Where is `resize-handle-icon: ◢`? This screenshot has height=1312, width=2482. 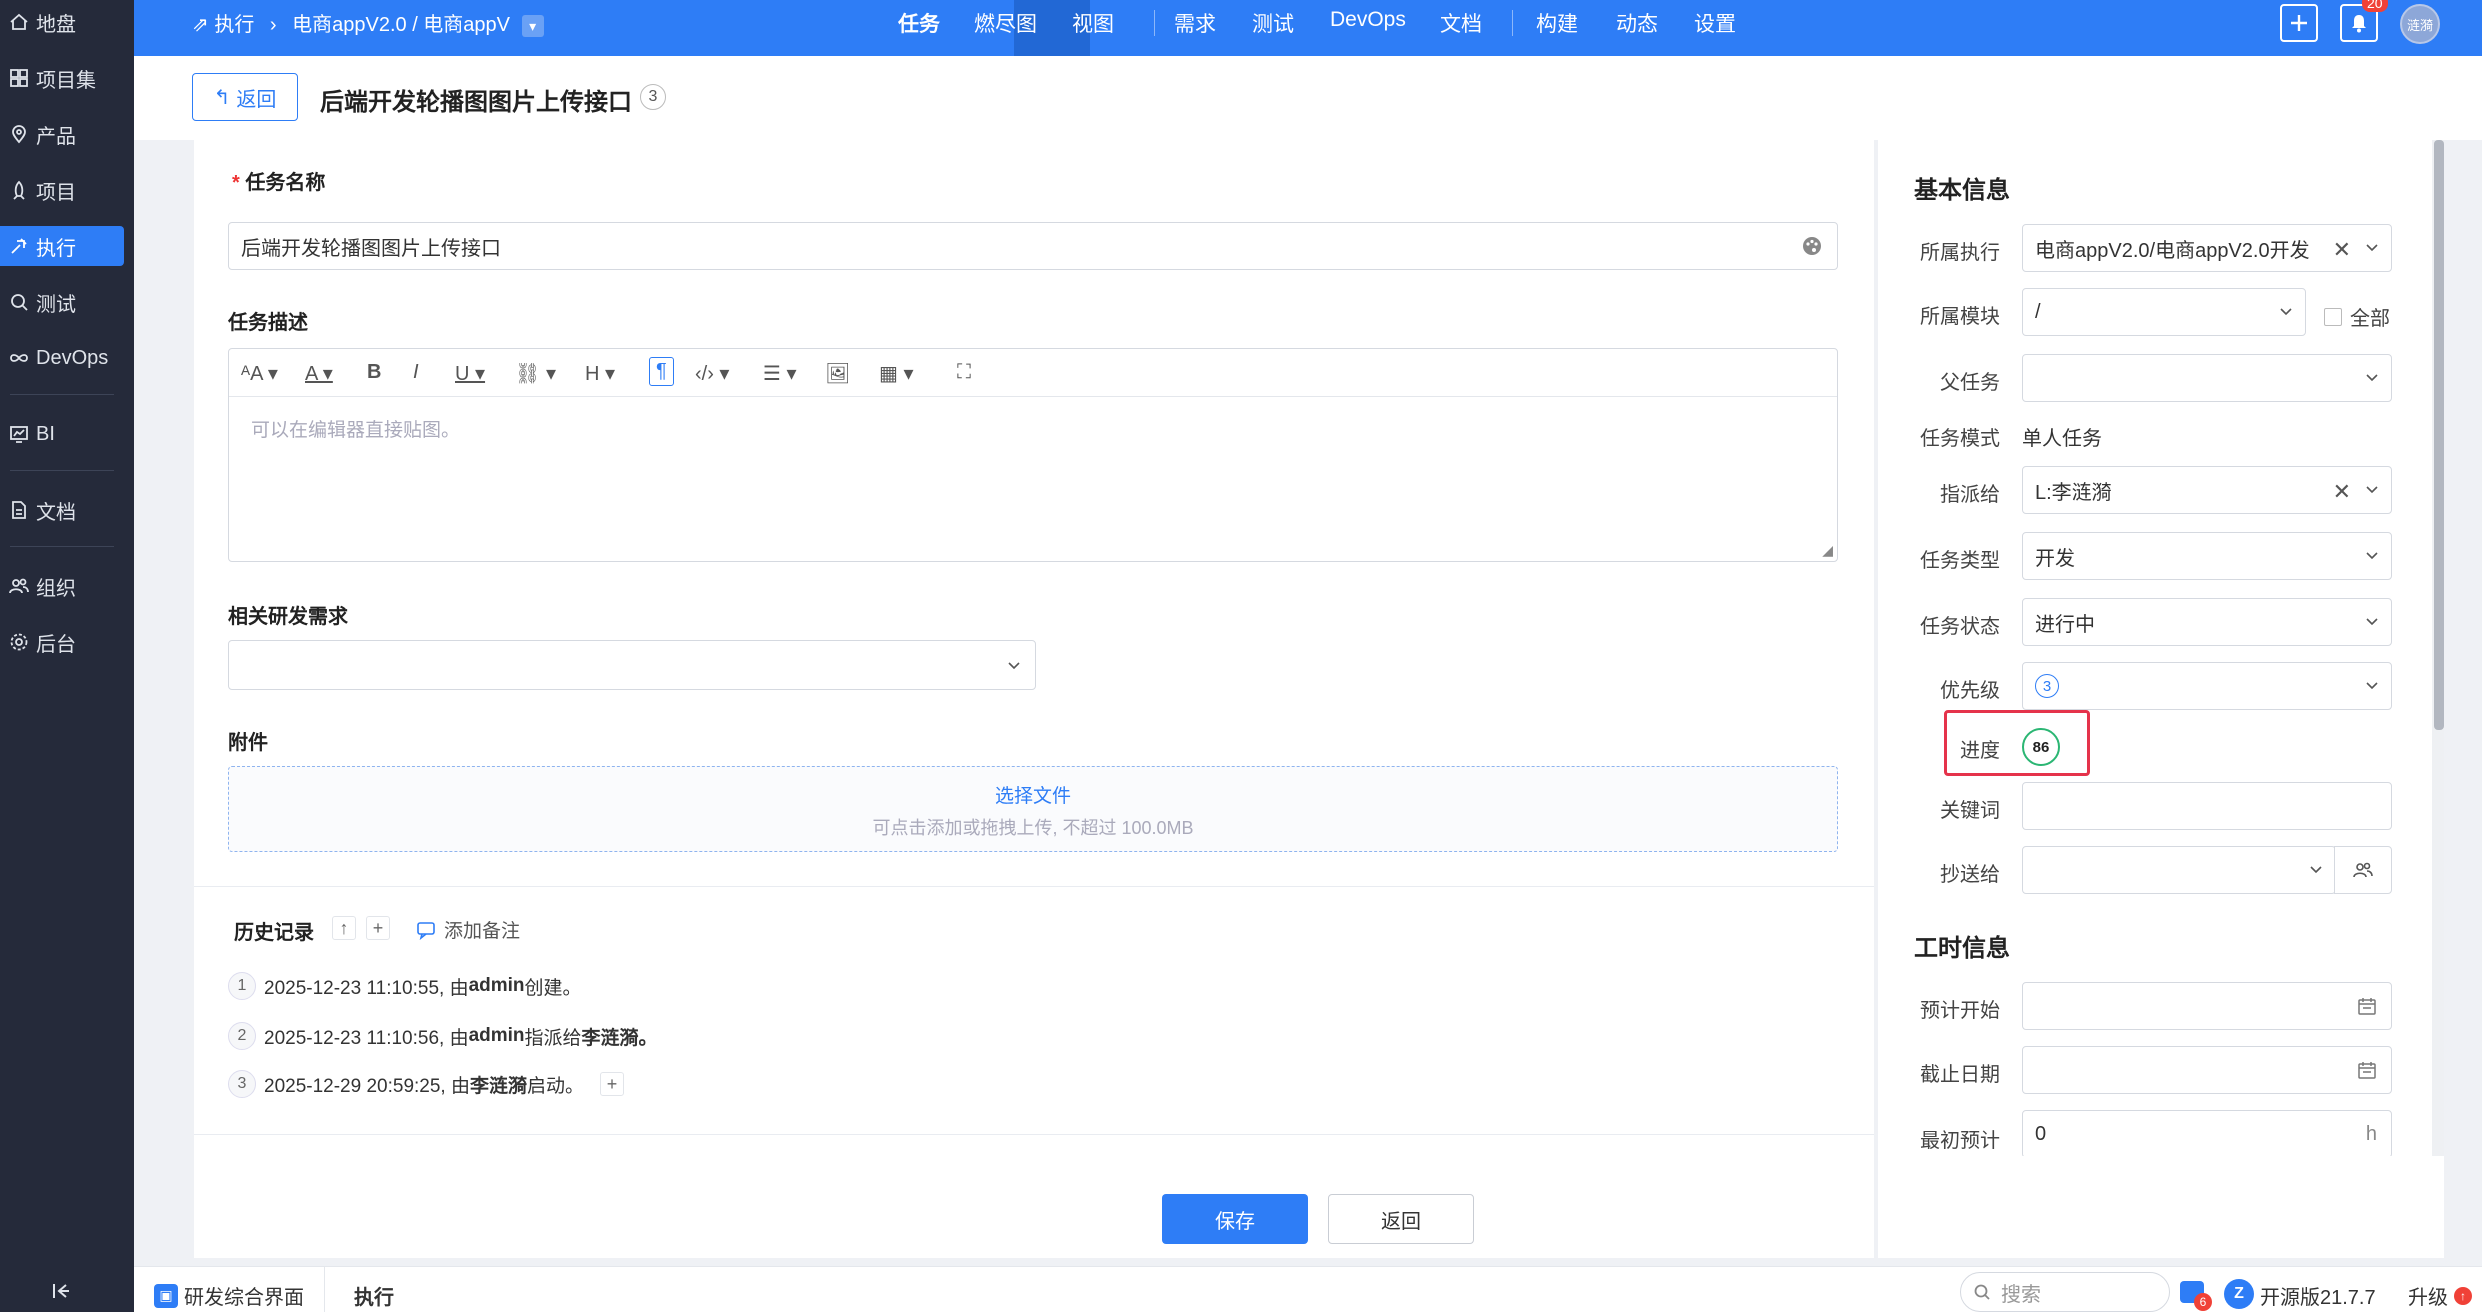
resize-handle-icon: ◢ is located at coordinates (1827, 550).